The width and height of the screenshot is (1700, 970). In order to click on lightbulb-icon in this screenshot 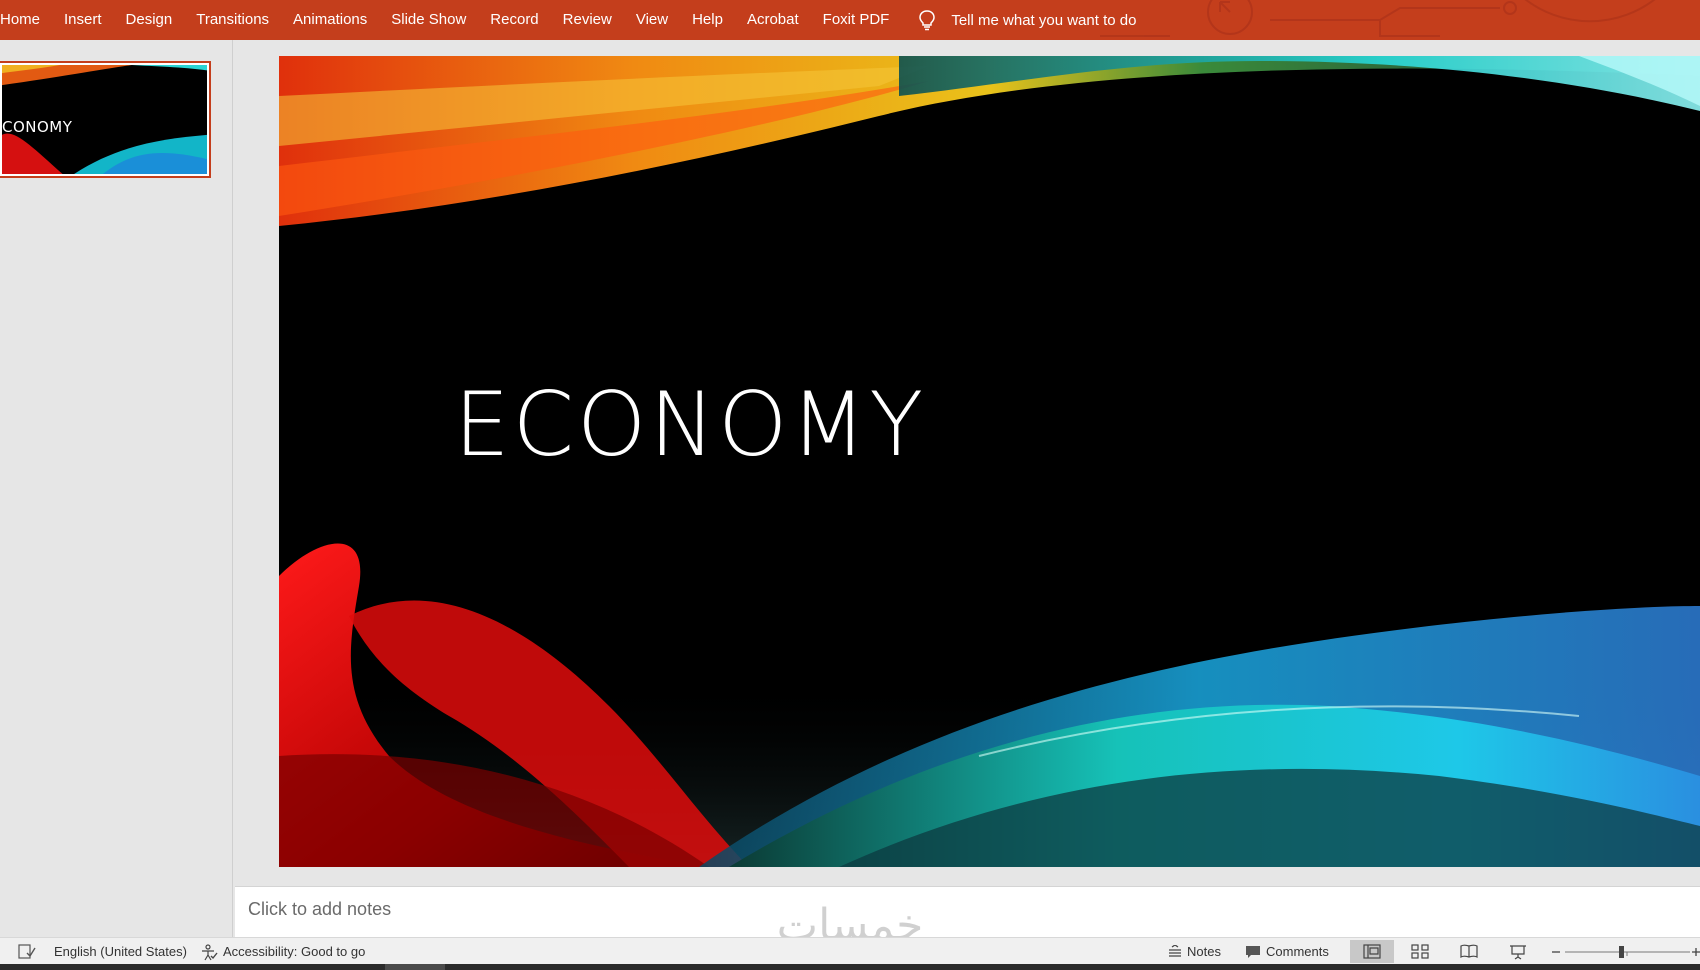, I will do `click(927, 20)`.